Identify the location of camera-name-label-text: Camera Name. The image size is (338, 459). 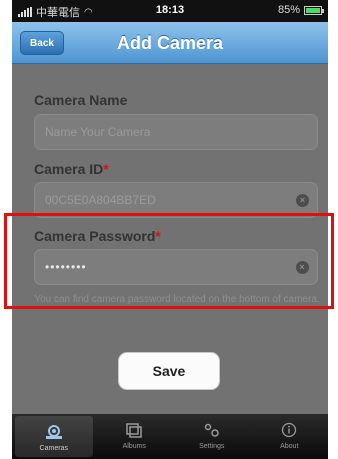
(81, 100).